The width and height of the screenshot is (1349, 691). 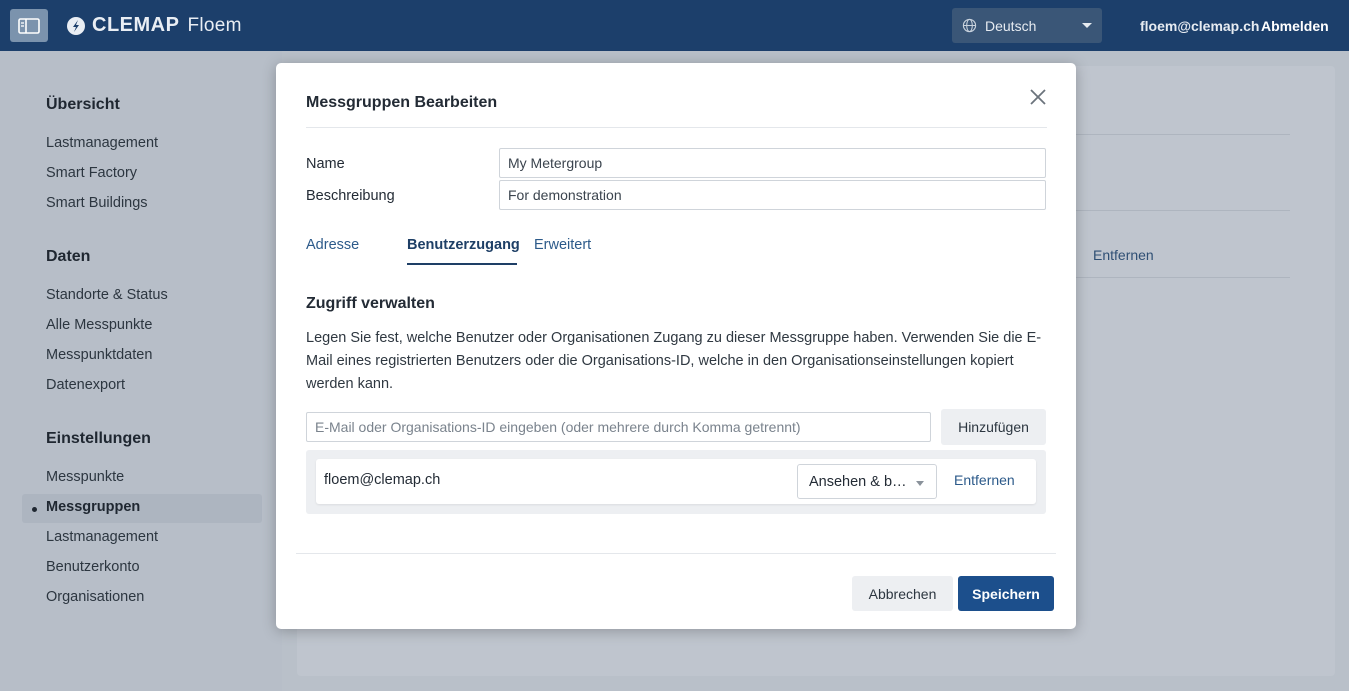 I want to click on modal-footer-divider, so click(x=676, y=553).